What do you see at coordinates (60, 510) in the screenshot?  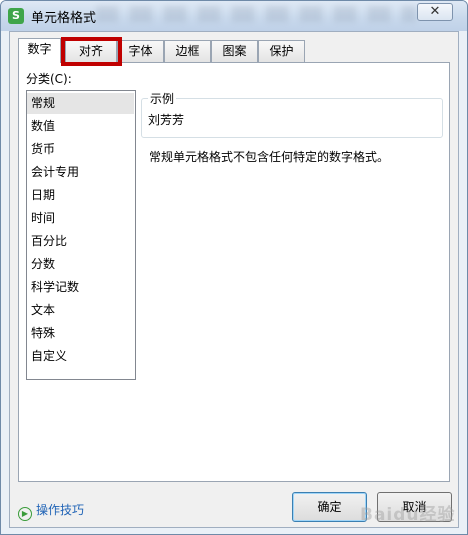 I see `help-tips-label: 操作技巧` at bounding box center [60, 510].